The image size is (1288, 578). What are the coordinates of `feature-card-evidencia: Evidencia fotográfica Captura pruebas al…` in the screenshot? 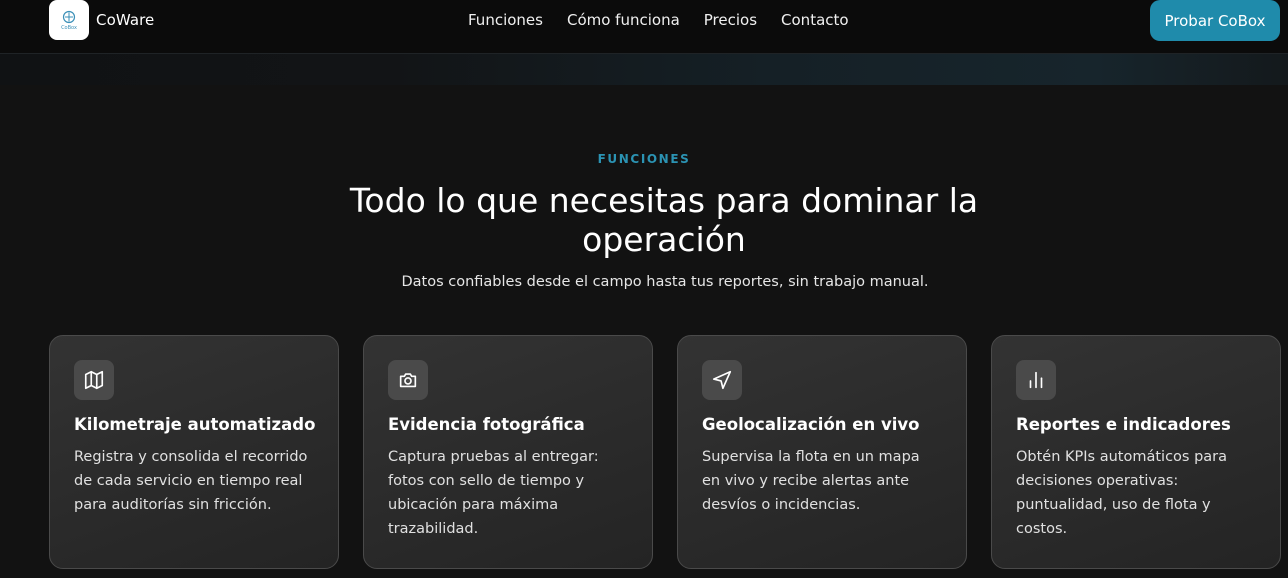 It's located at (508, 452).